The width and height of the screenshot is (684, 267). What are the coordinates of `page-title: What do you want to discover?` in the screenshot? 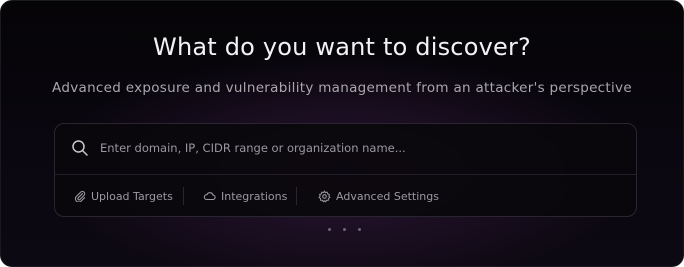 It's located at (342, 47).